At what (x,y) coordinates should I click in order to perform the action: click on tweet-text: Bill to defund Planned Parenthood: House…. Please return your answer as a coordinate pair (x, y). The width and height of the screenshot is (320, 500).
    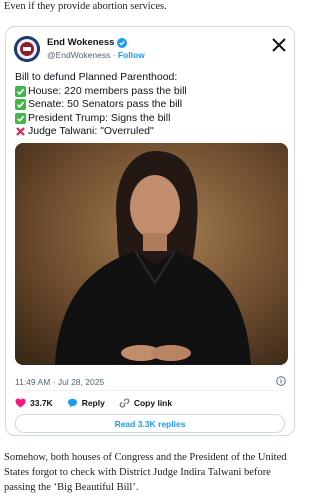
    Looking at the image, I should click on (150, 105).